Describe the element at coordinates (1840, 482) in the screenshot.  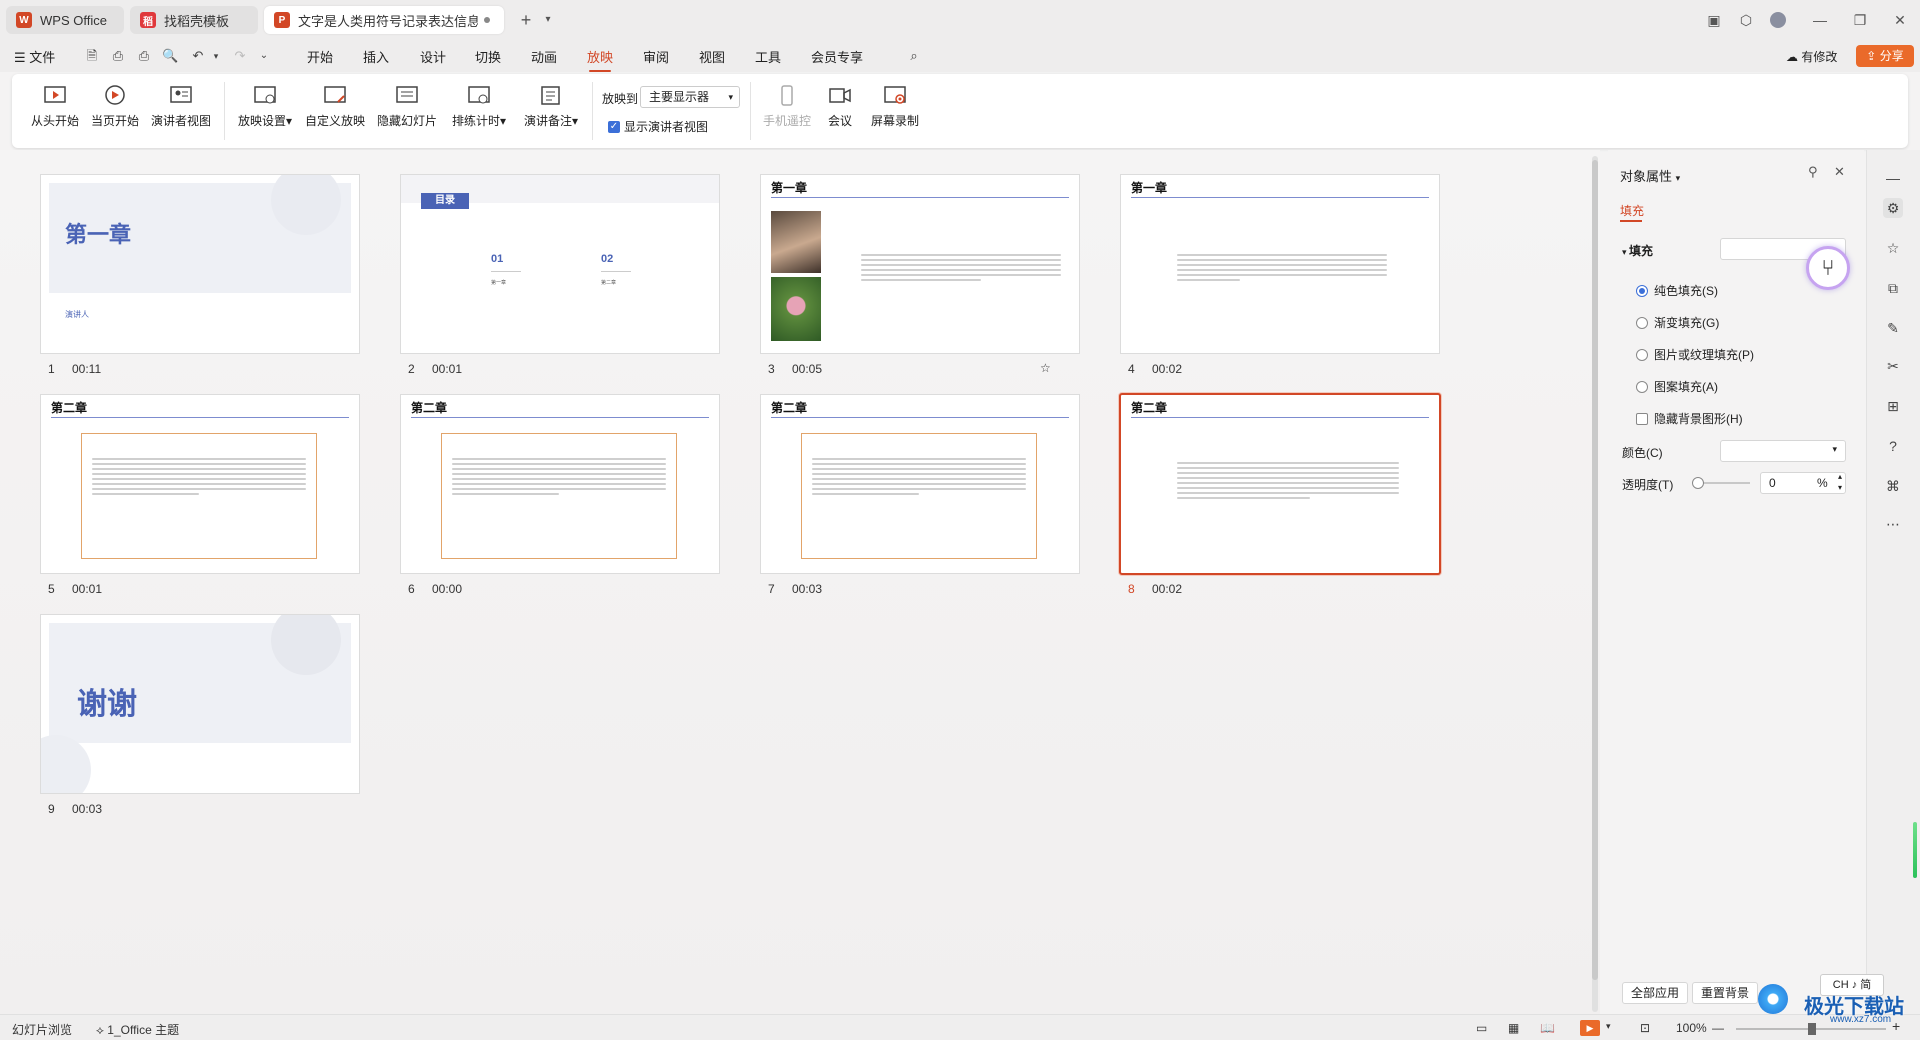
I see `spinner-icon: ▴ ▾` at that location.